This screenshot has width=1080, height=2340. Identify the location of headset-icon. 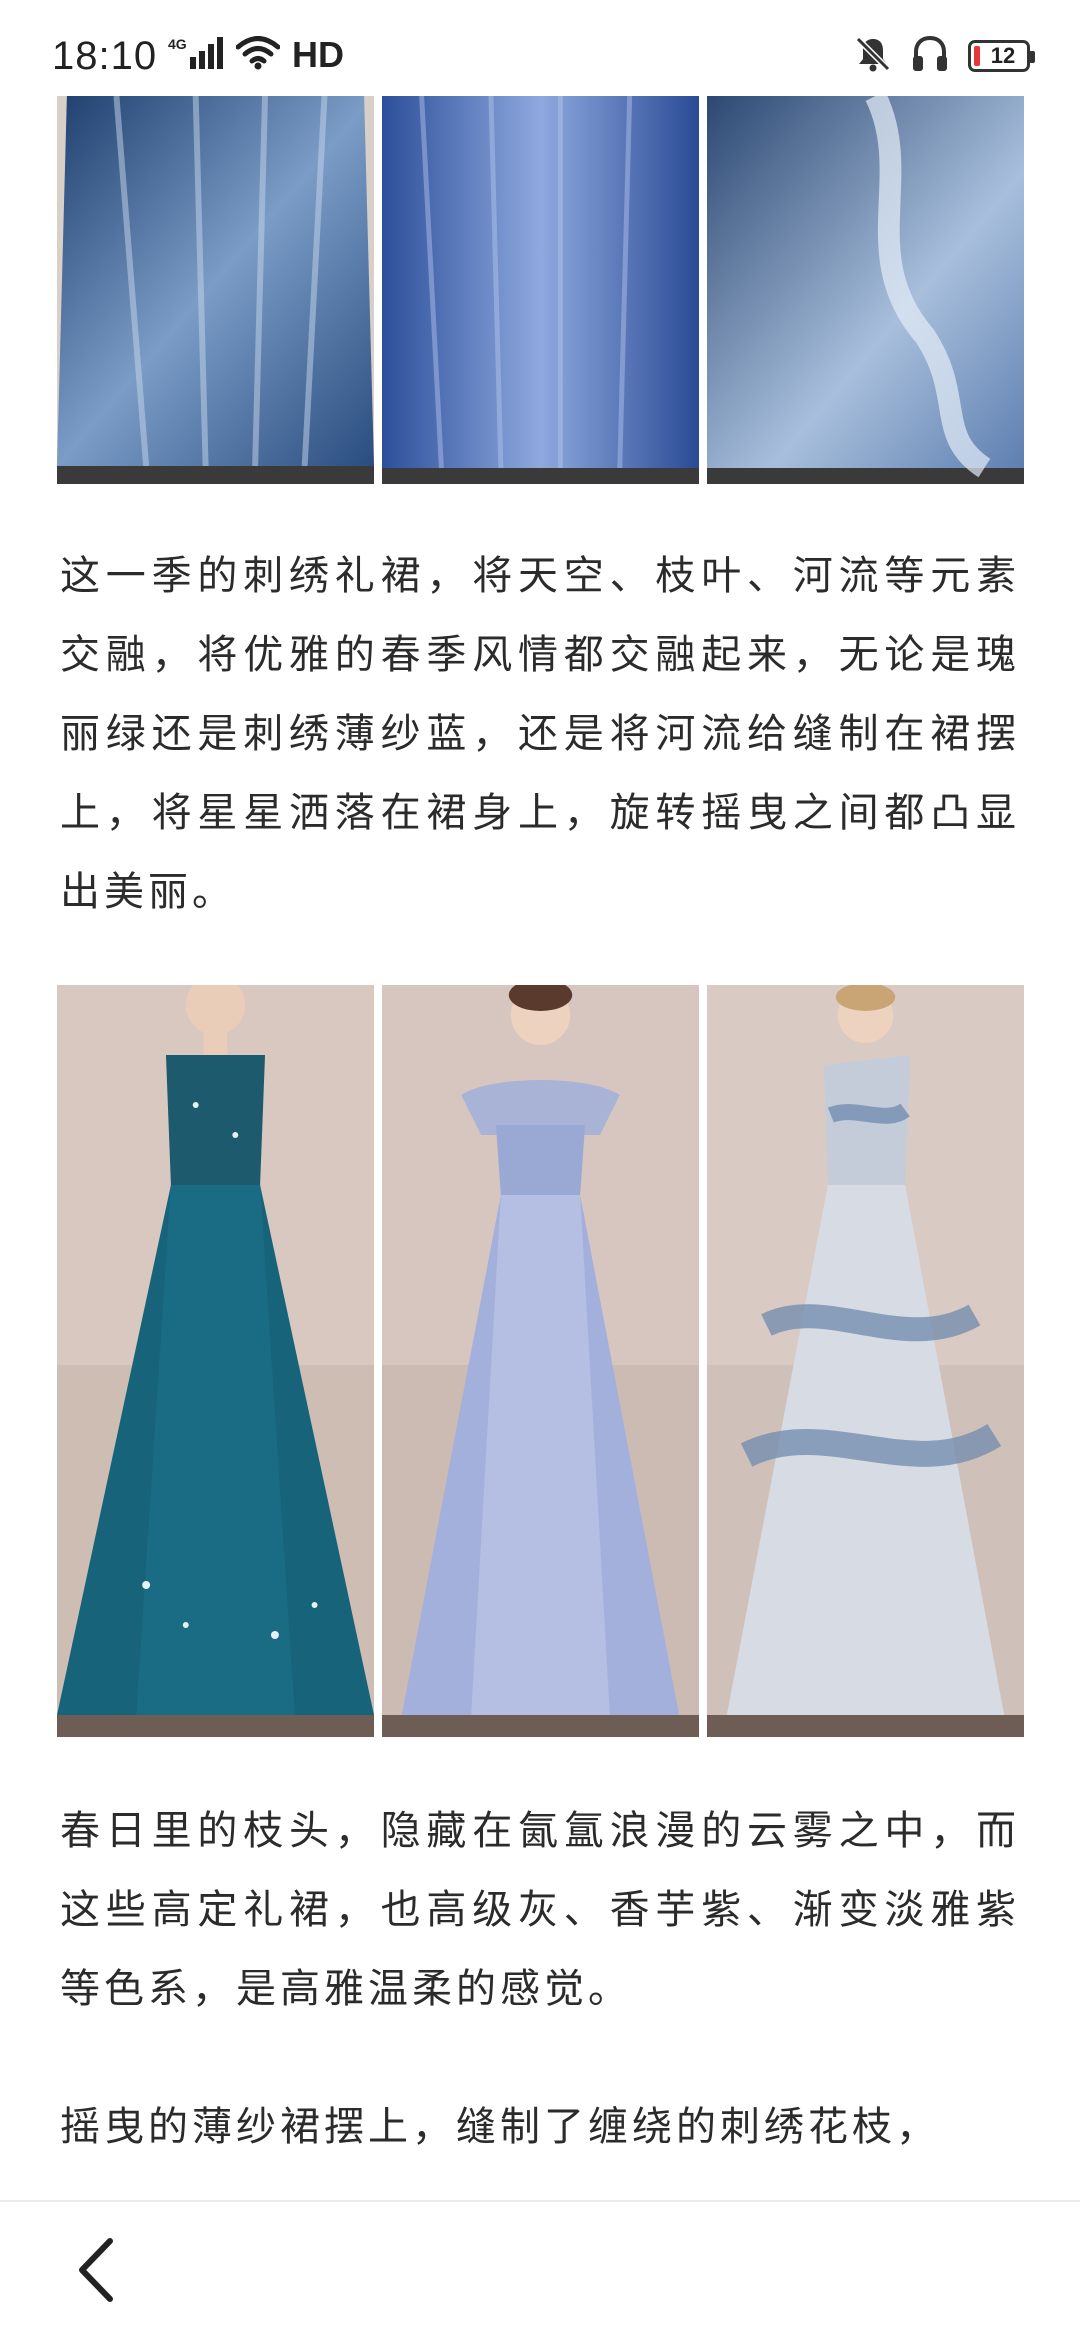
(930, 56).